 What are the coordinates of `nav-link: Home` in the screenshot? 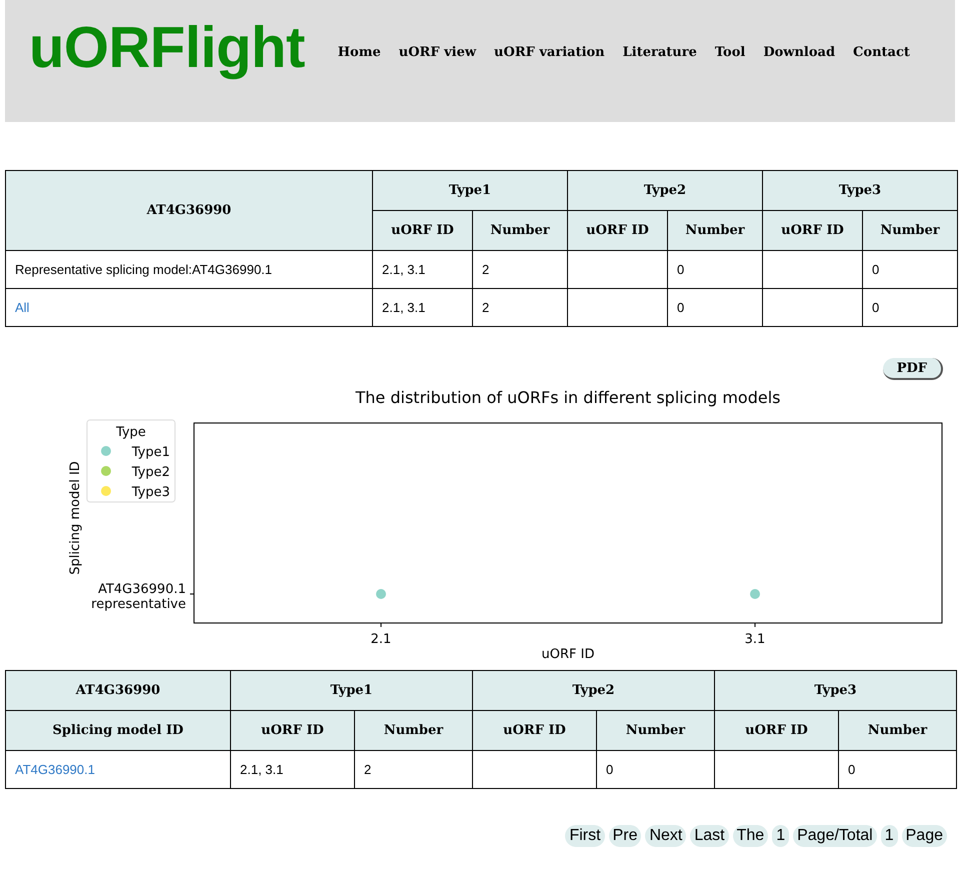 It's located at (359, 52).